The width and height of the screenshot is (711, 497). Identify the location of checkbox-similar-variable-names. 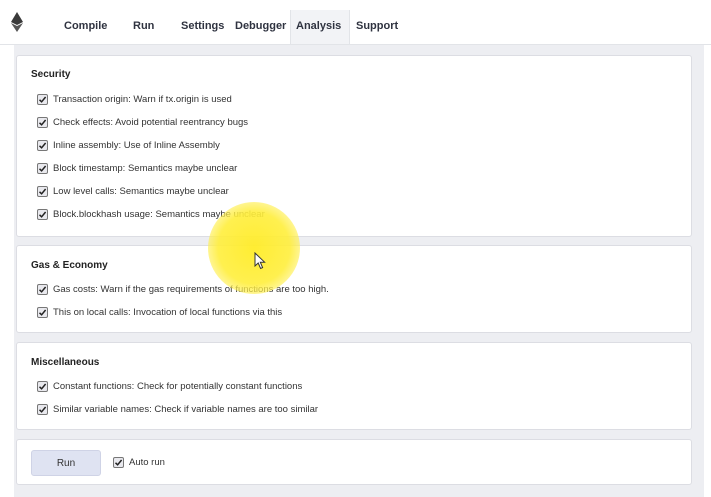
(42, 409).